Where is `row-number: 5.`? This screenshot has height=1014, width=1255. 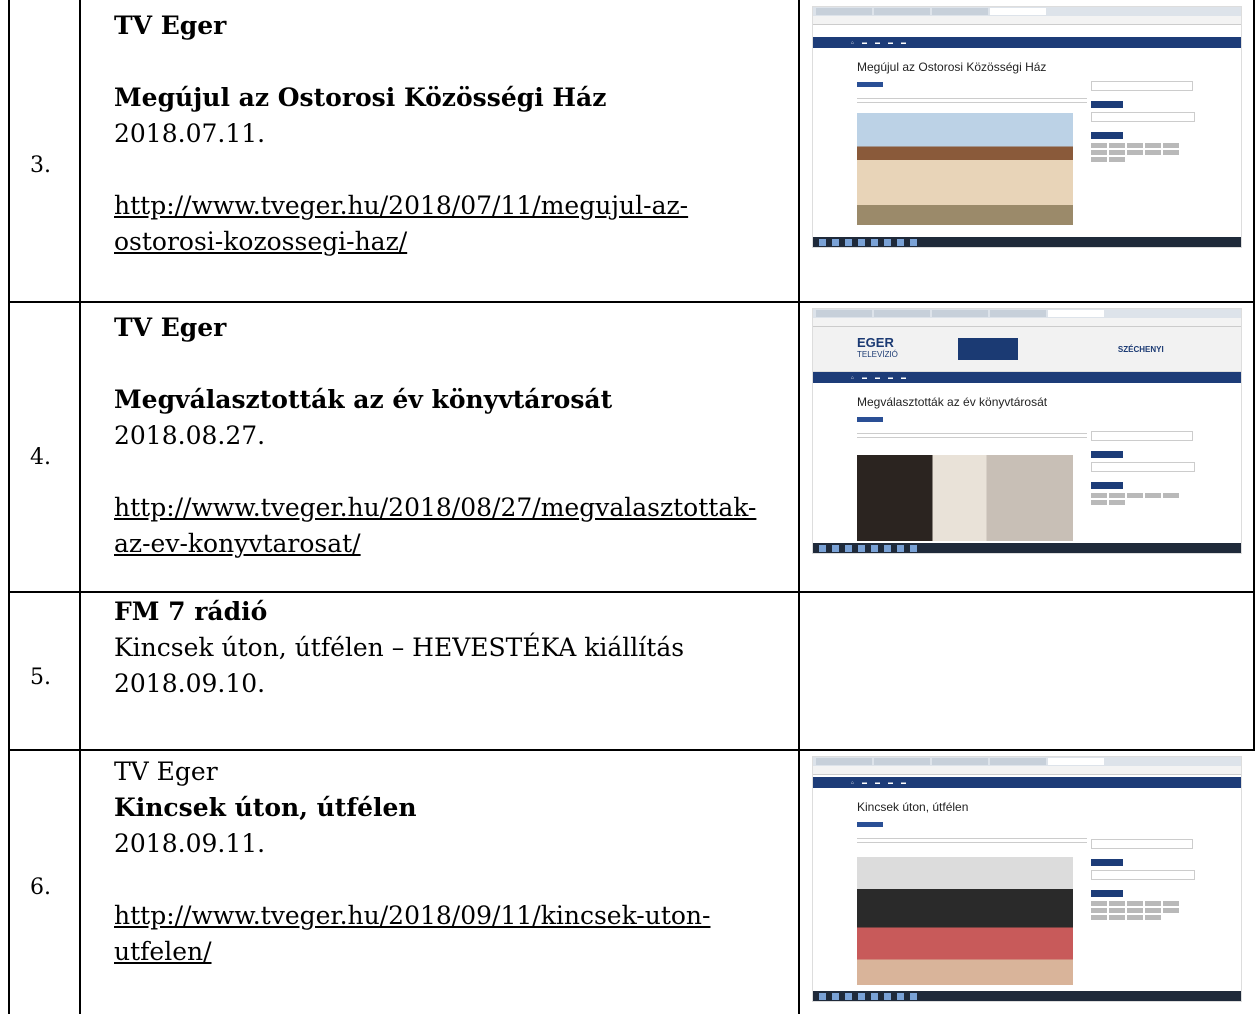
row-number: 5. is located at coordinates (40, 677).